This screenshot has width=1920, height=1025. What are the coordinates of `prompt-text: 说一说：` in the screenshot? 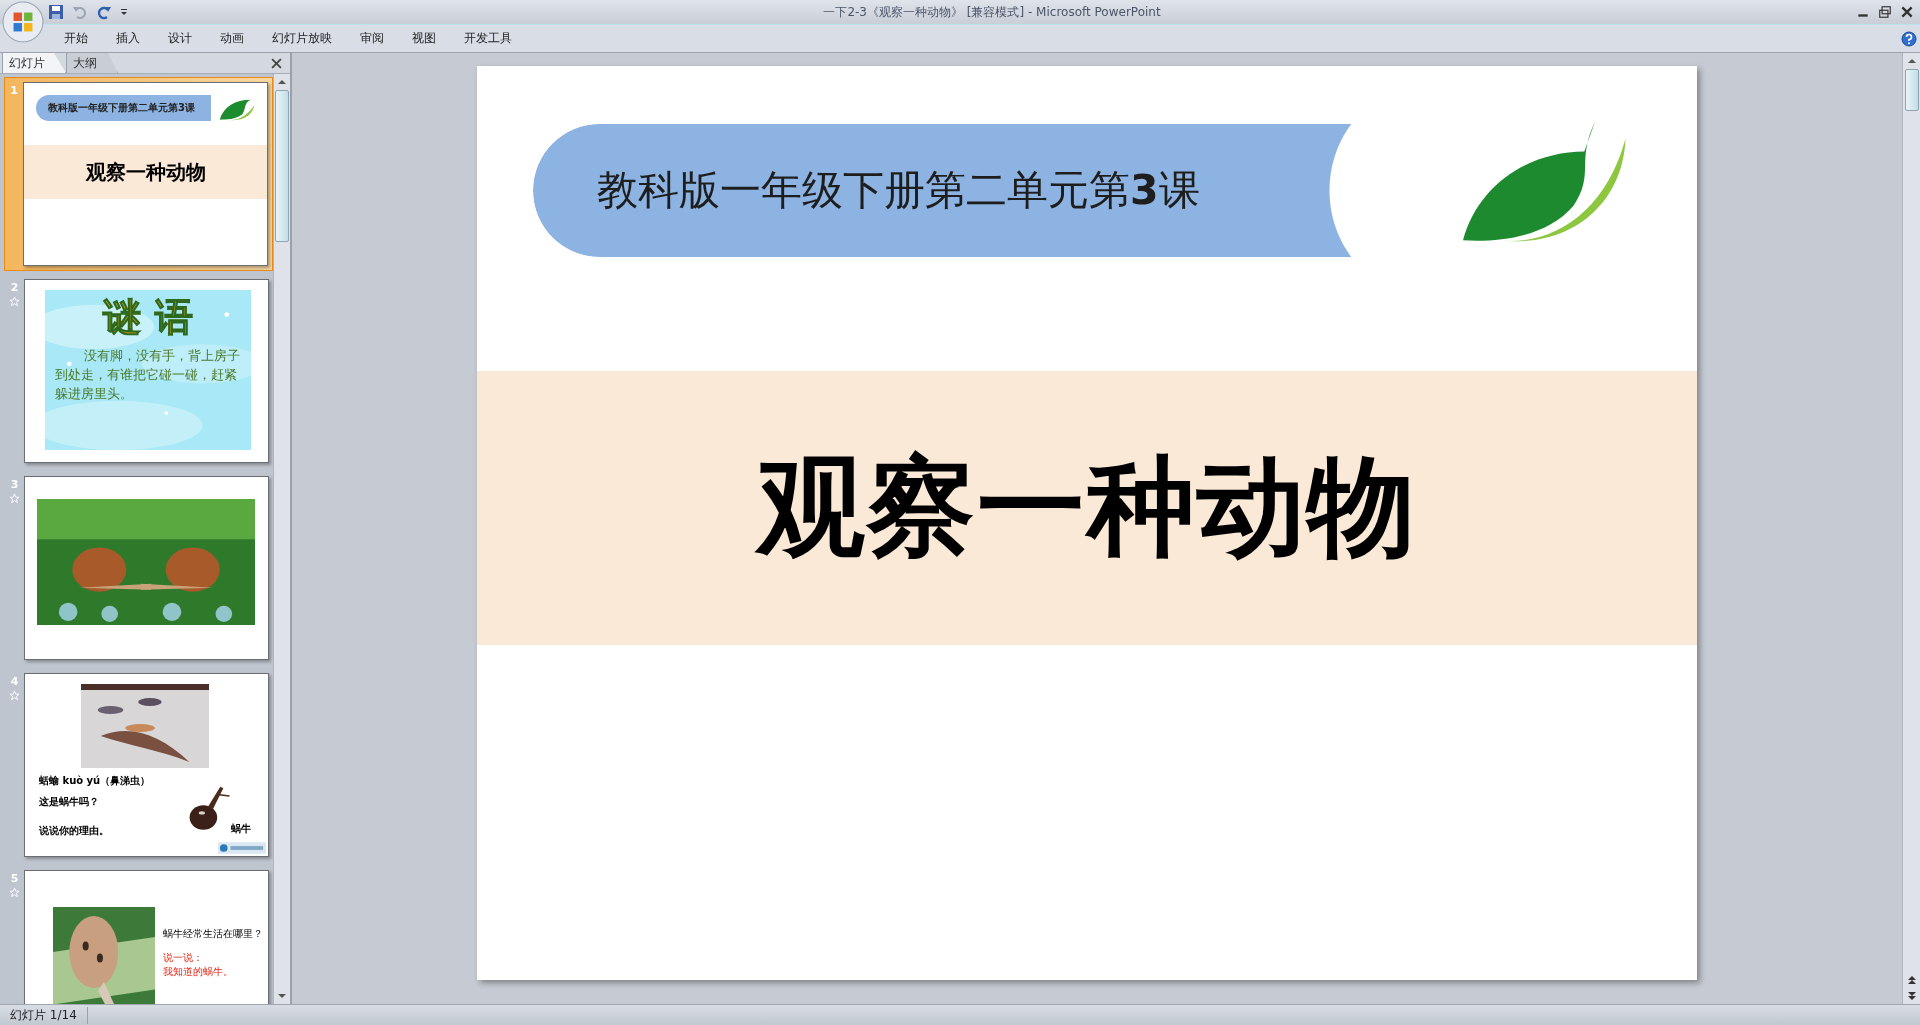 It's located at (183, 958).